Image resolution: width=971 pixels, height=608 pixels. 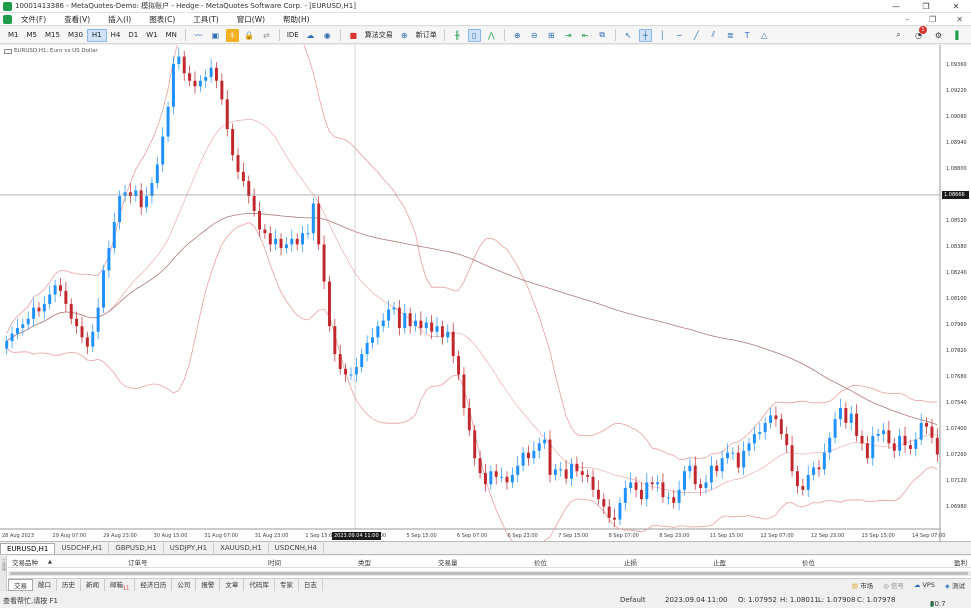 What do you see at coordinates (517, 35) in the screenshot?
I see `zoom-in-icon: ⊕` at bounding box center [517, 35].